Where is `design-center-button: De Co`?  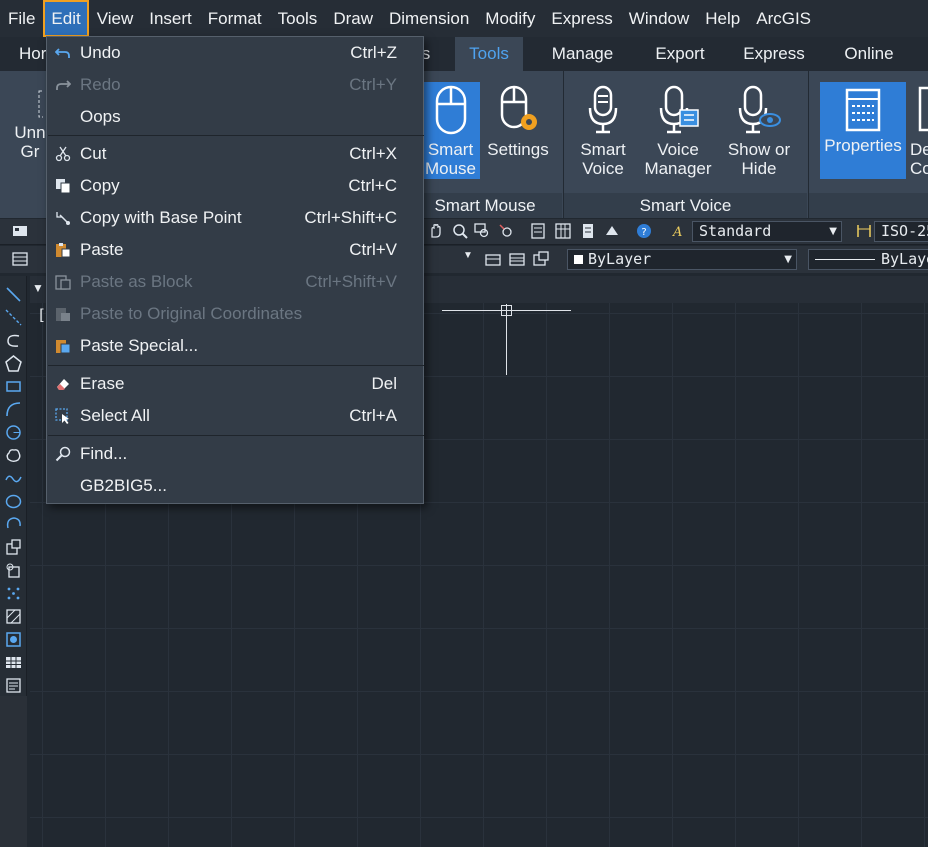 design-center-button: De Co is located at coordinates (919, 131).